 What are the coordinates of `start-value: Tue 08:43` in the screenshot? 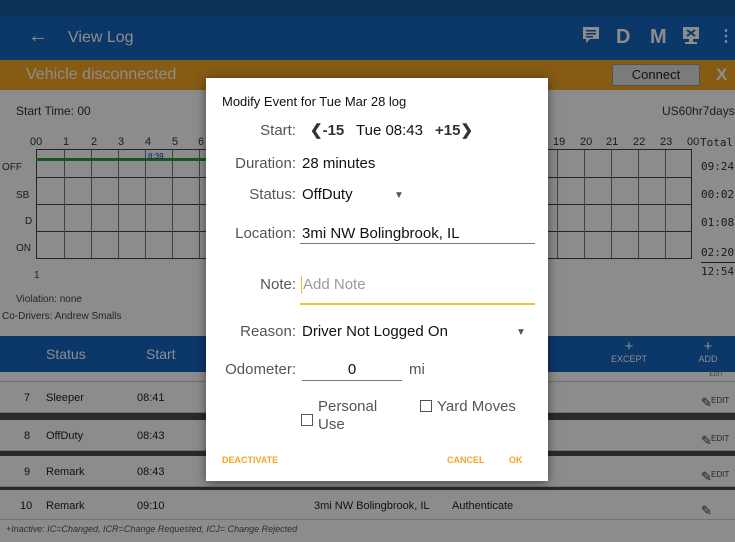 It's located at (389, 130).